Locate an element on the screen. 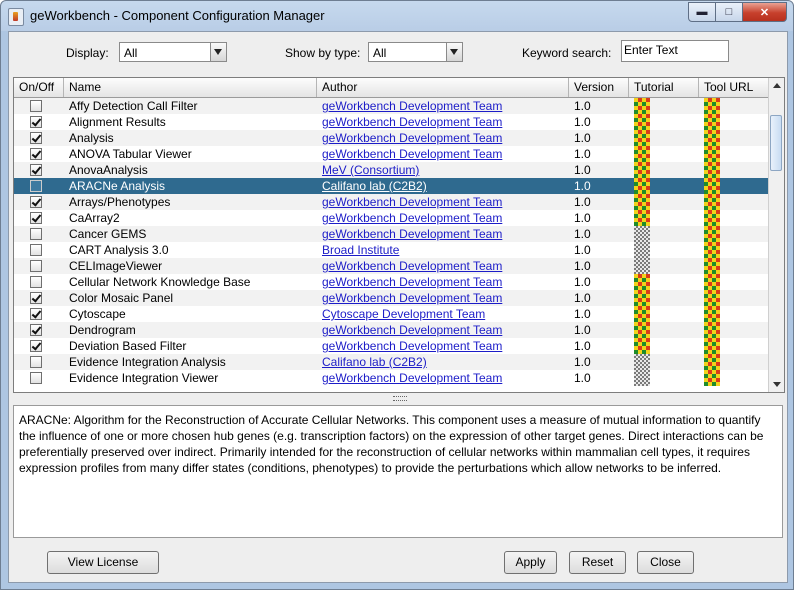  table-row: CART Analysis 3.0 Broad Institute 1.0 is located at coordinates (391, 250).